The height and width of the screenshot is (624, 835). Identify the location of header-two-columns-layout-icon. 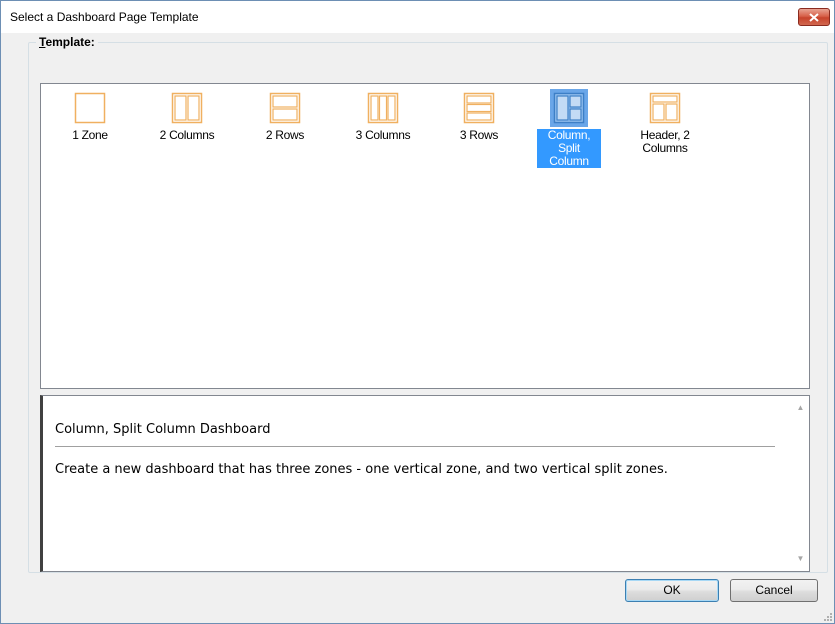
(665, 108).